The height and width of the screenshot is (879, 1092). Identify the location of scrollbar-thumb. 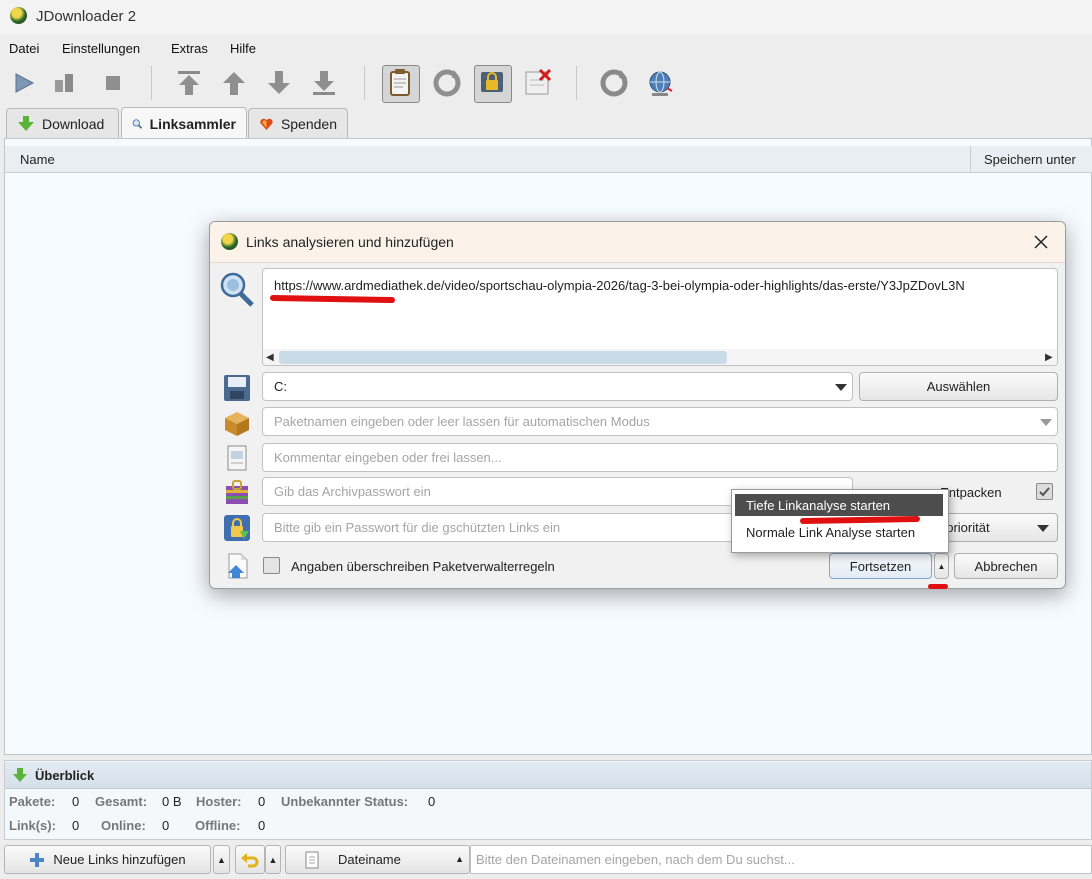
(503, 357).